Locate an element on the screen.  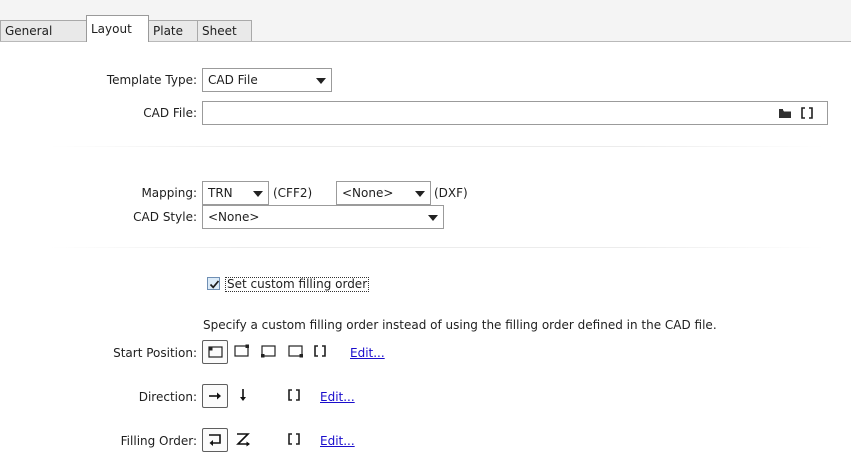
top-left-icon is located at coordinates (215, 352).